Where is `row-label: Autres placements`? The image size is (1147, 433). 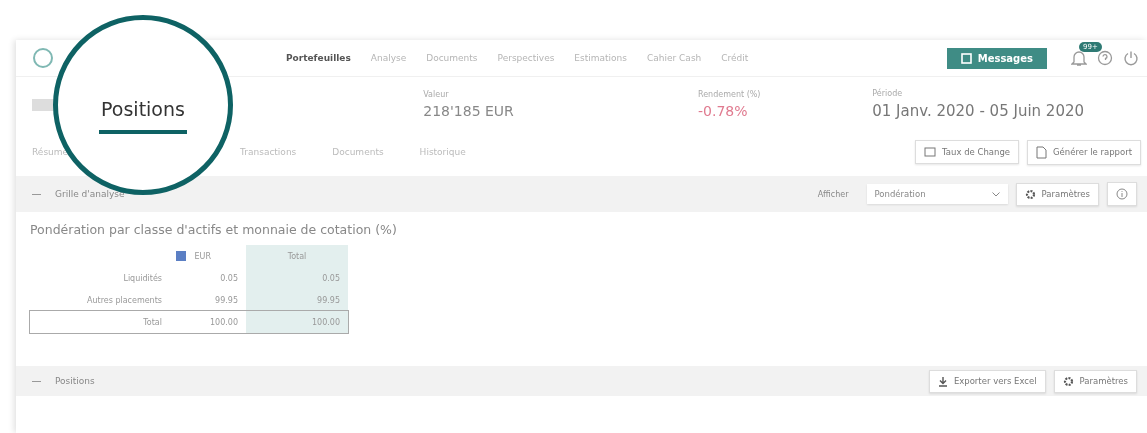
row-label: Autres placements is located at coordinates (100, 300).